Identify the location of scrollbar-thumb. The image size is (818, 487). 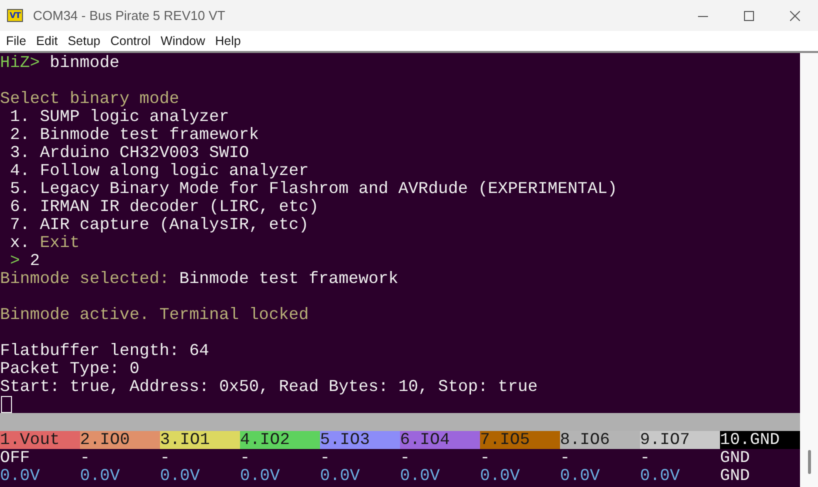
(809, 462).